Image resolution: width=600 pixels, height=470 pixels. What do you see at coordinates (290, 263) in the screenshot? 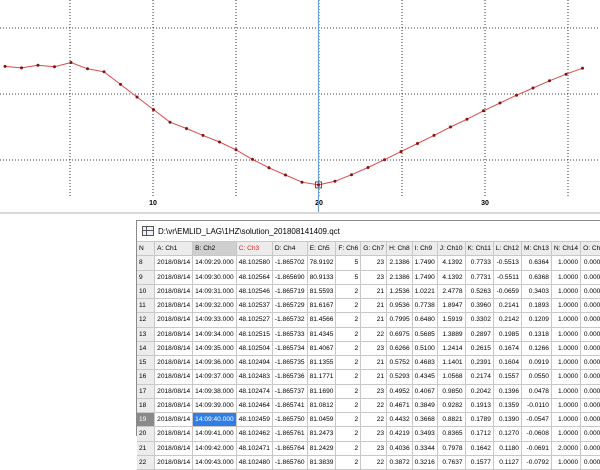
I see `table-cell: -1.865702` at bounding box center [290, 263].